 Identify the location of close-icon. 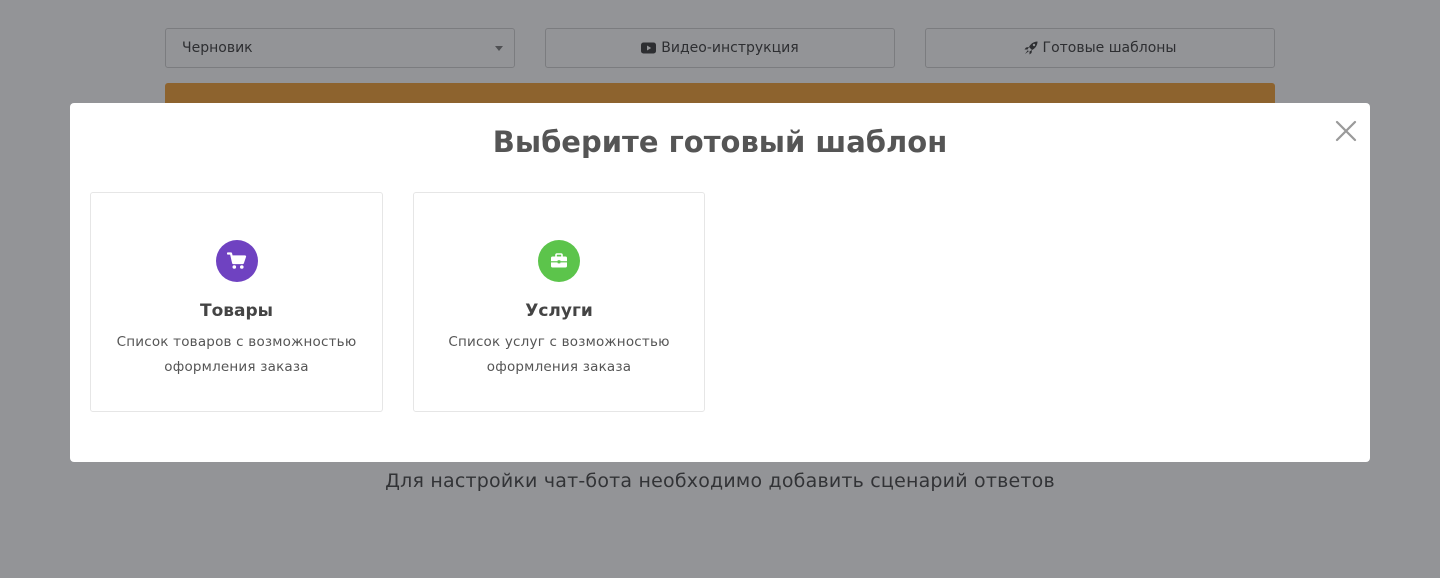
(1346, 131).